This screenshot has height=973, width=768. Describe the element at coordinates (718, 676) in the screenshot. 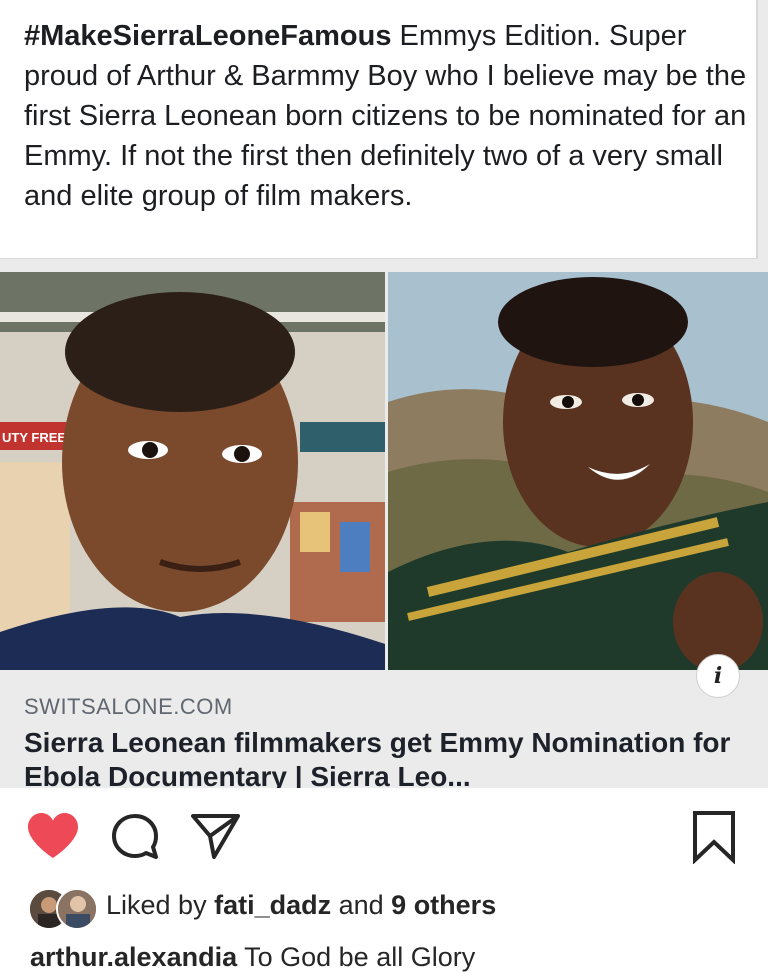

I see `info-icon: i` at that location.